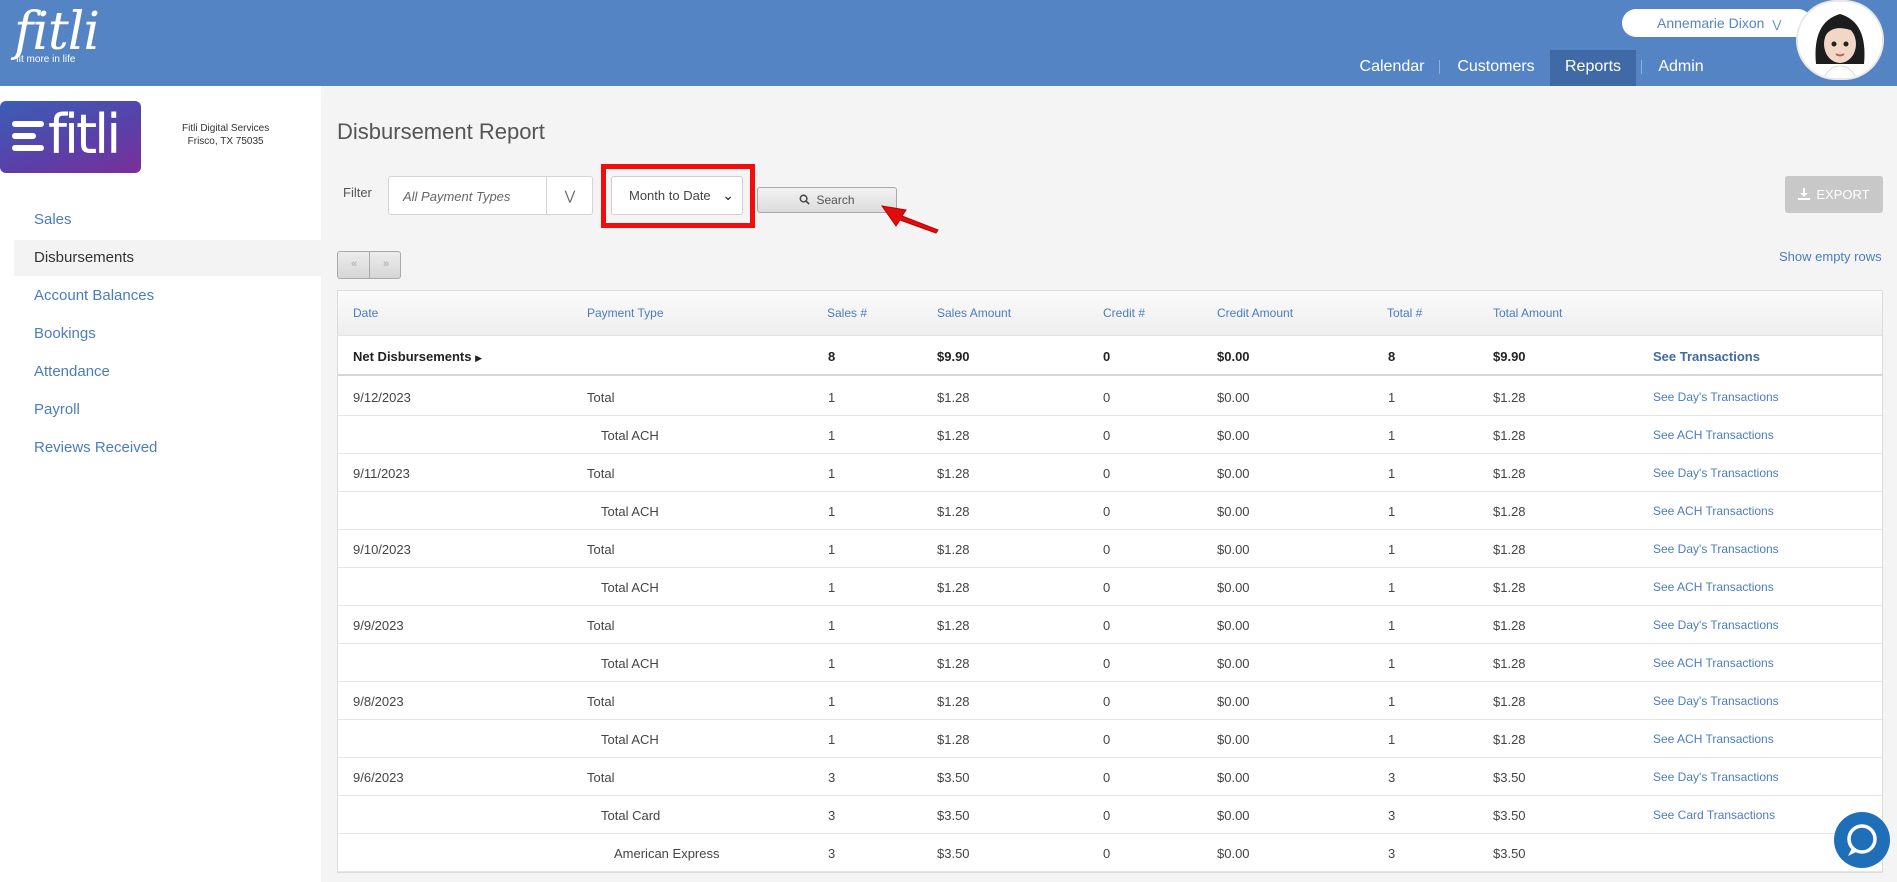 Image resolution: width=1897 pixels, height=882 pixels. I want to click on row-sales-amount: $3.50, so click(953, 853).